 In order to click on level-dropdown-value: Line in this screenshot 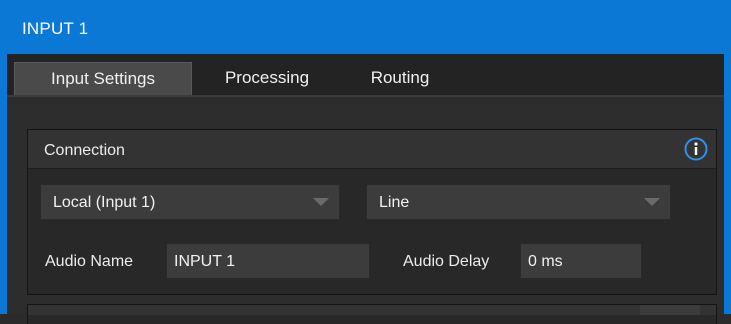, I will do `click(394, 202)`.